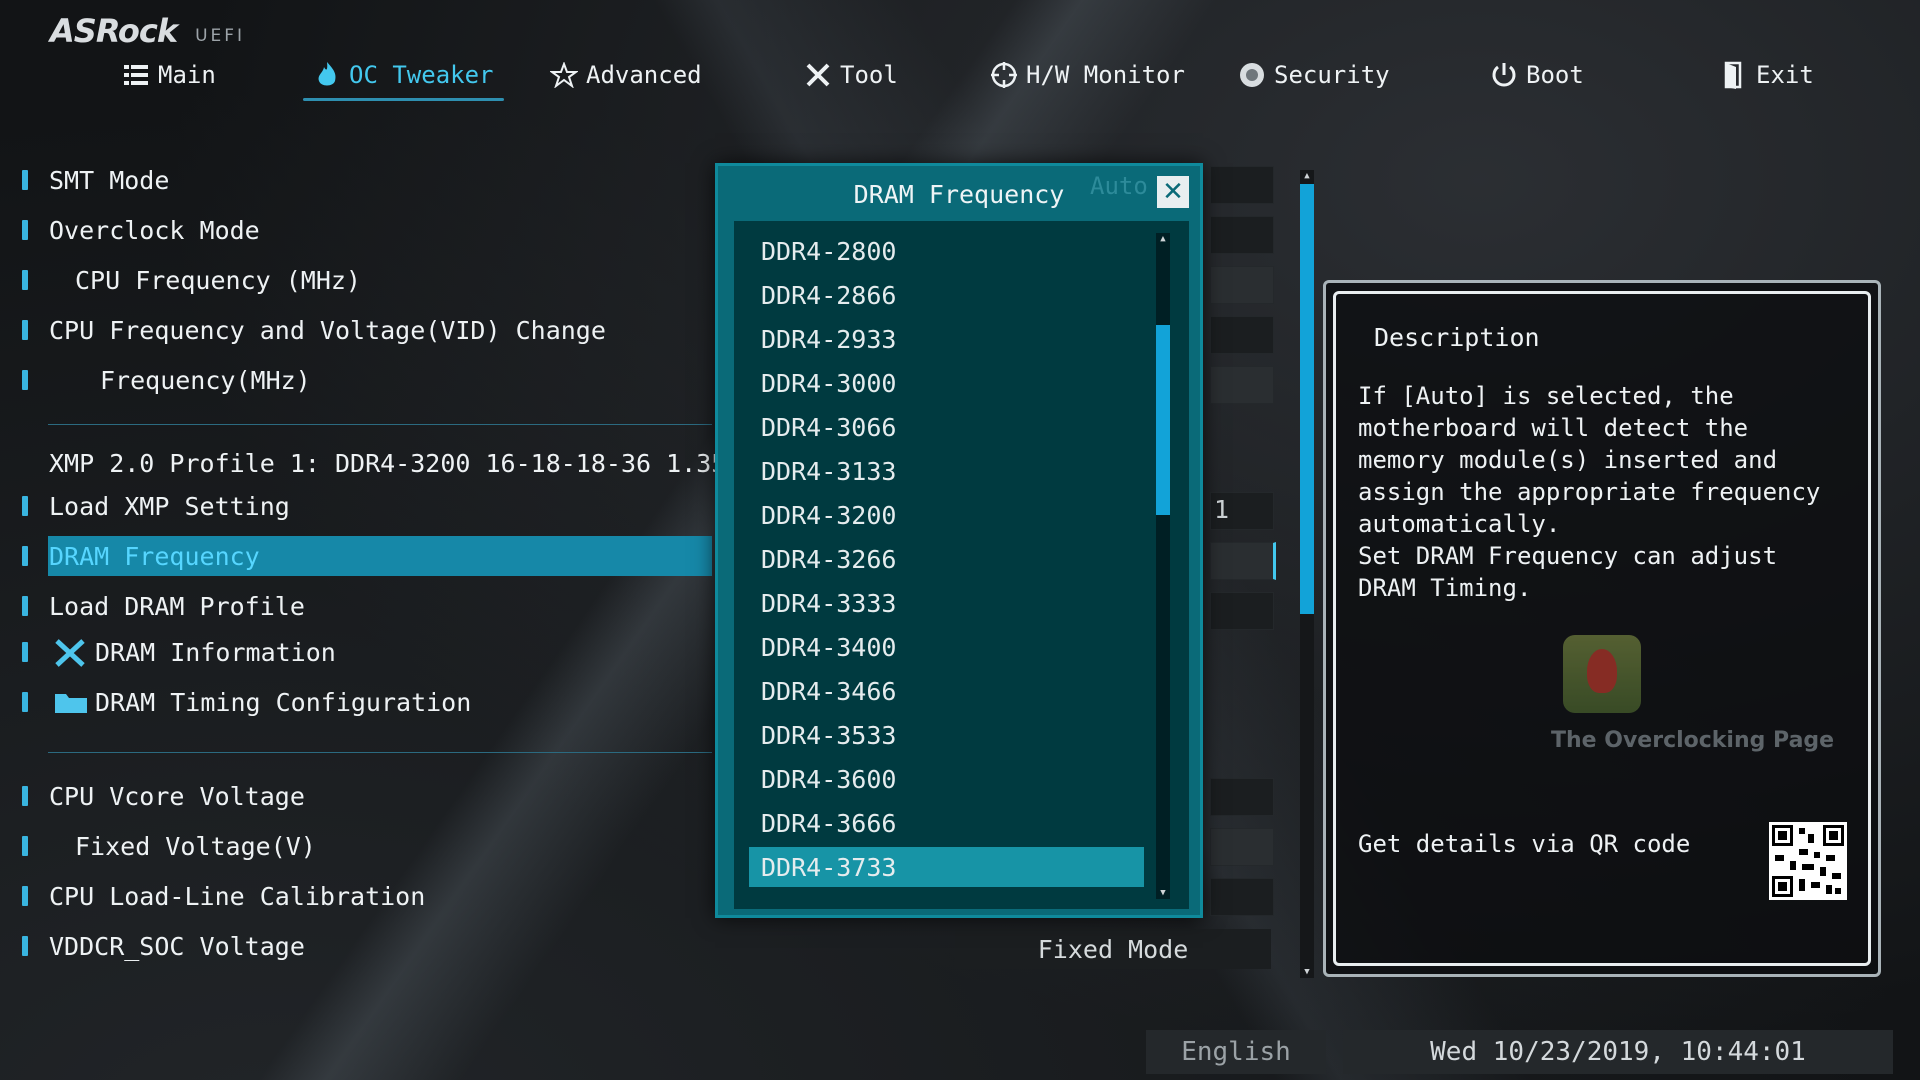 This screenshot has width=1920, height=1080. I want to click on close-button: ✕, so click(1173, 192).